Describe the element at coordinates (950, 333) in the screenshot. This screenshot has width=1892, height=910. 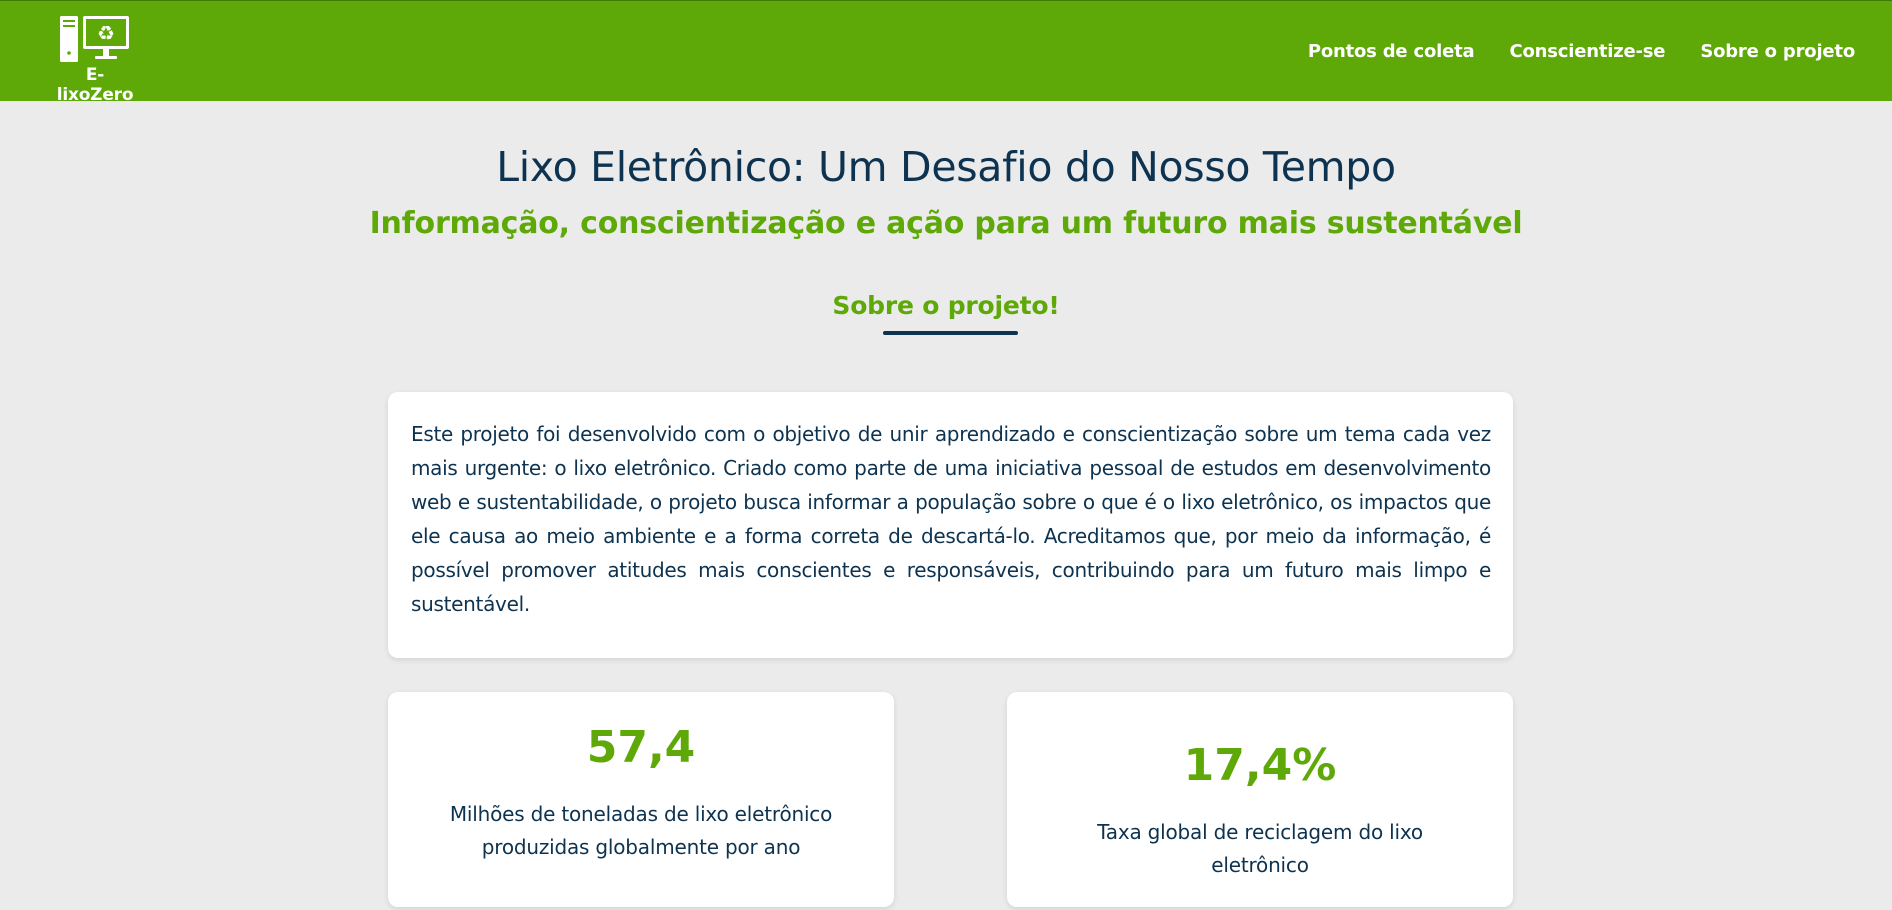
I see `section-heading-underline` at that location.